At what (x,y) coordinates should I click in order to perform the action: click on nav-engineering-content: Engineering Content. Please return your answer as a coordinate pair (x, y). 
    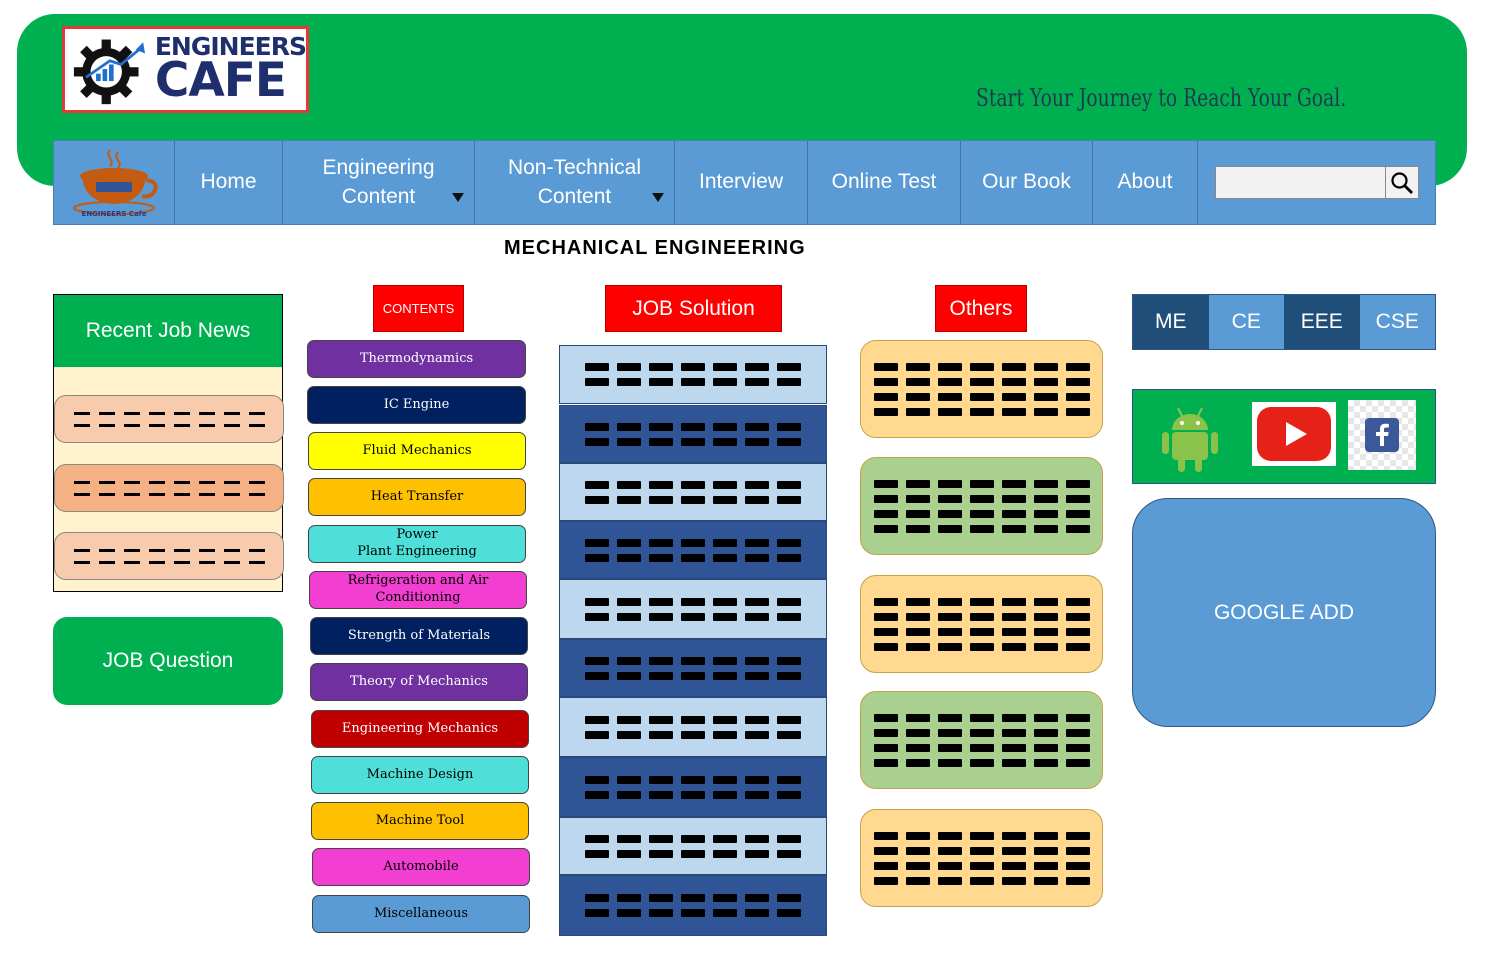
    Looking at the image, I should click on (379, 182).